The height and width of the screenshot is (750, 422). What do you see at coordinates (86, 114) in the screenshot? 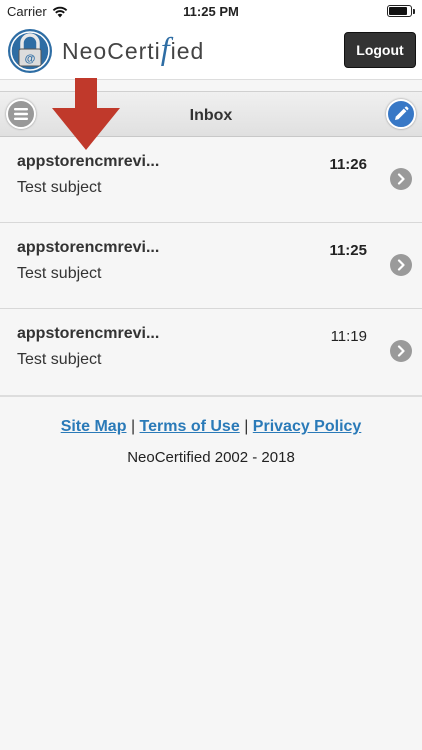
I see `arrow-down-icon` at bounding box center [86, 114].